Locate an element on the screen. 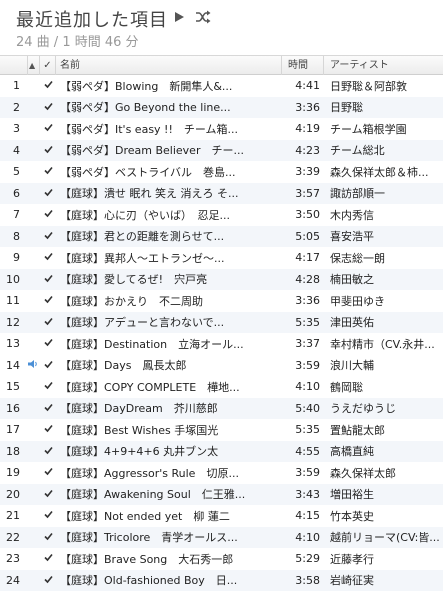 Image resolution: width=443 pixels, height=611 pixels. table-row: 21 【庭球】Not ended yet 柳 蓮二 4:15 竹本英史 is located at coordinates (221, 516).